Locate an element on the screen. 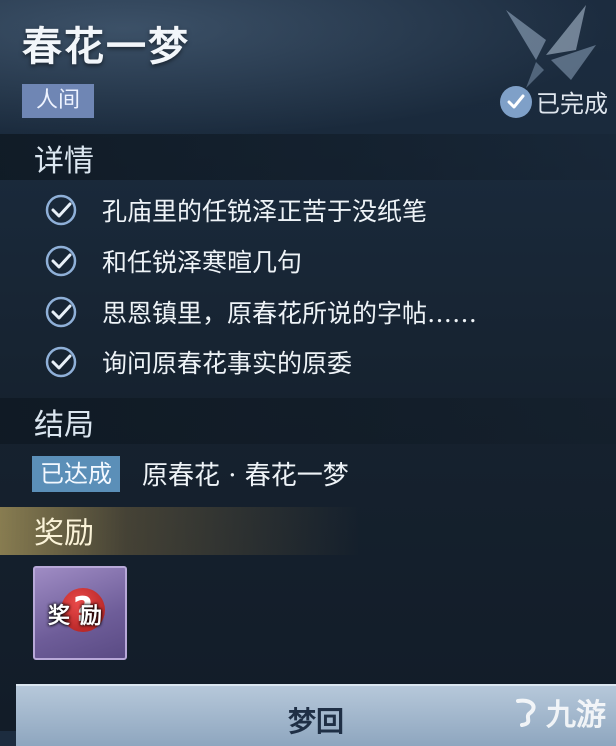 The width and height of the screenshot is (616, 746). task-item: 孔庙里的任锐泽正苦于没纸笔 is located at coordinates (235, 210).